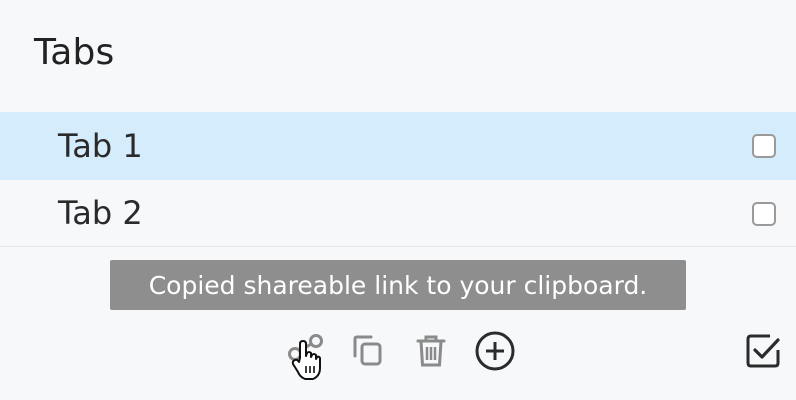 This screenshot has width=796, height=400. I want to click on add-tab-button, so click(495, 351).